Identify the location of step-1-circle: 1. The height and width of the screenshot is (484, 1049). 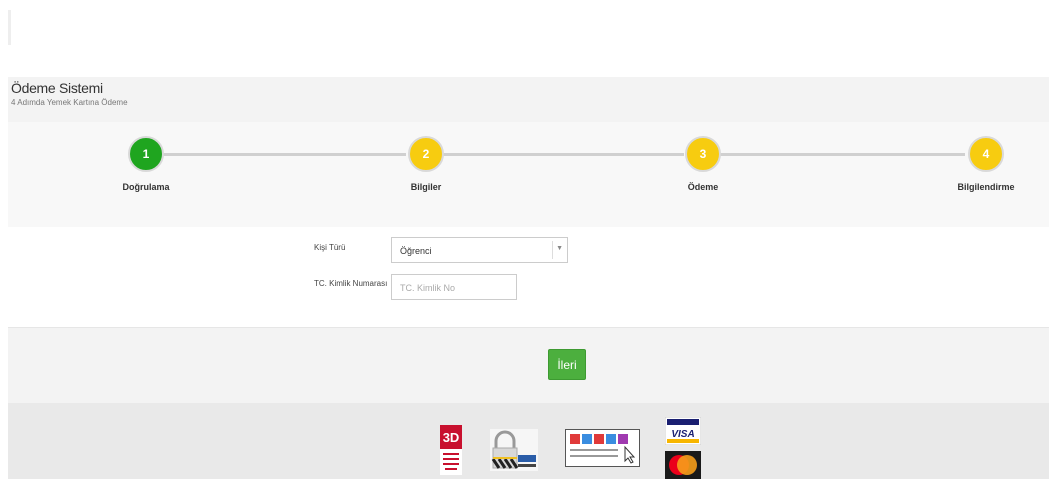
(146, 154).